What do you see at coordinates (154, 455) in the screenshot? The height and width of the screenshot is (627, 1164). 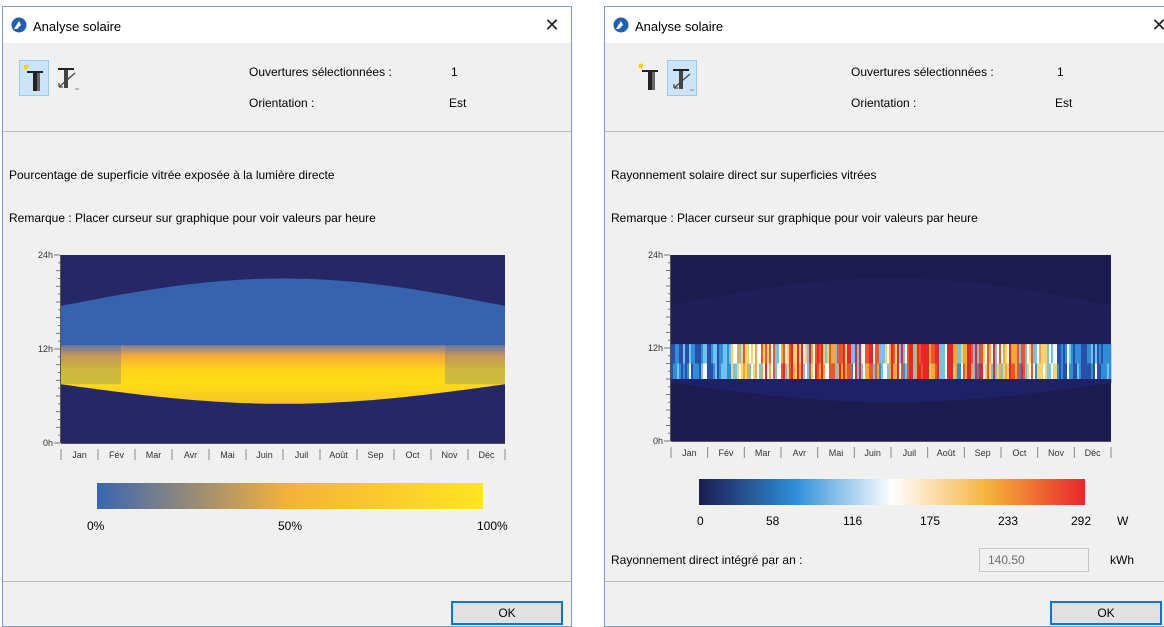 I see `month-label: Mar` at bounding box center [154, 455].